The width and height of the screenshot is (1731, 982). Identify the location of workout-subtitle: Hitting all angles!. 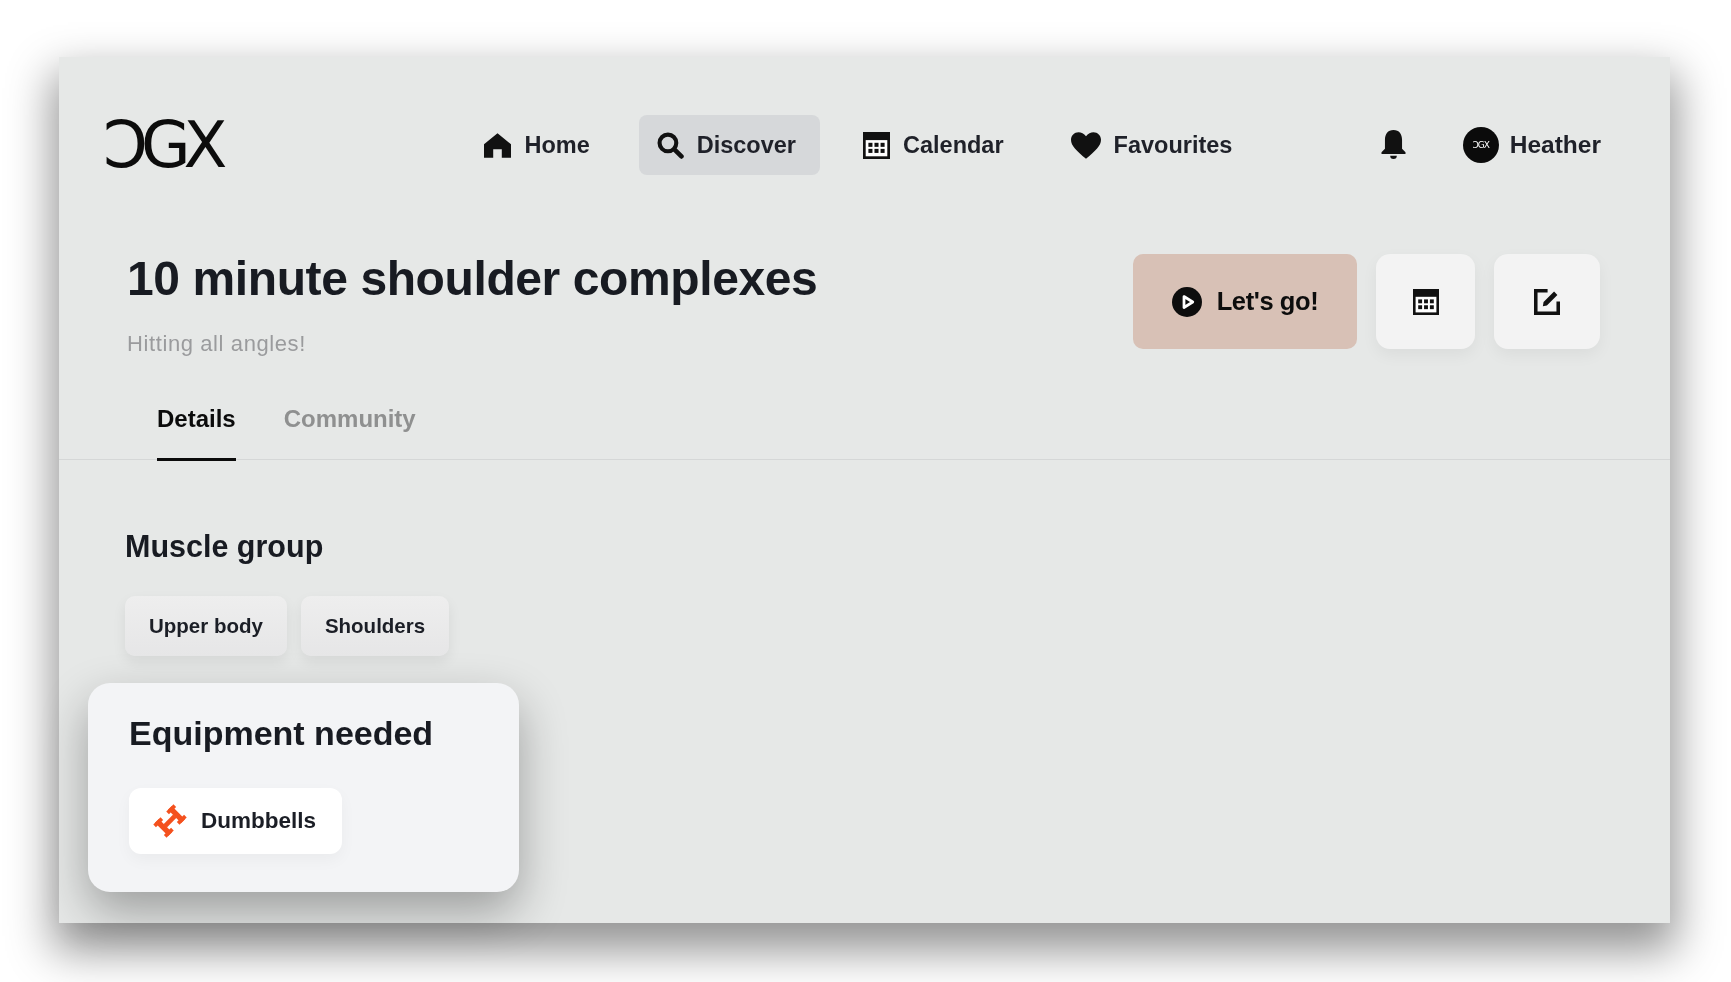
(216, 344).